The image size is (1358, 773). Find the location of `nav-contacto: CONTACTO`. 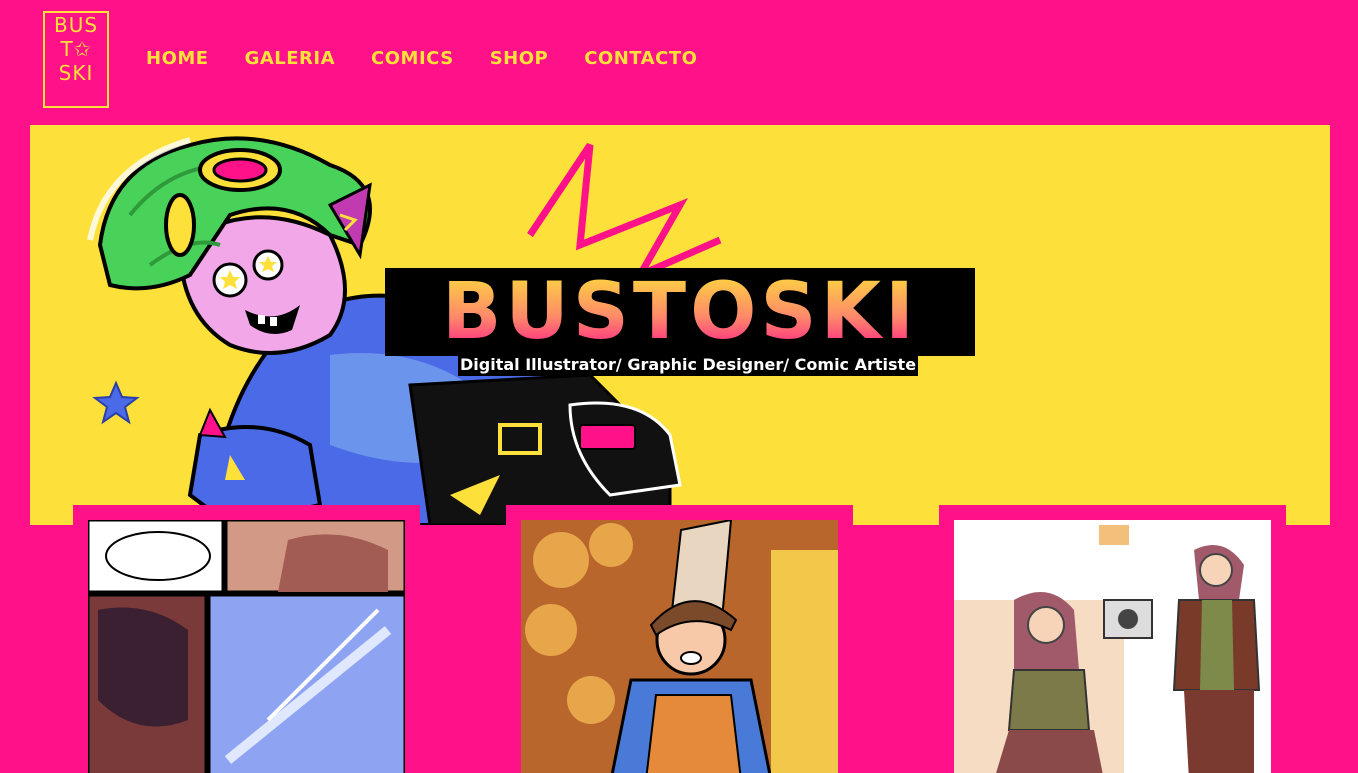

nav-contacto: CONTACTO is located at coordinates (640, 58).